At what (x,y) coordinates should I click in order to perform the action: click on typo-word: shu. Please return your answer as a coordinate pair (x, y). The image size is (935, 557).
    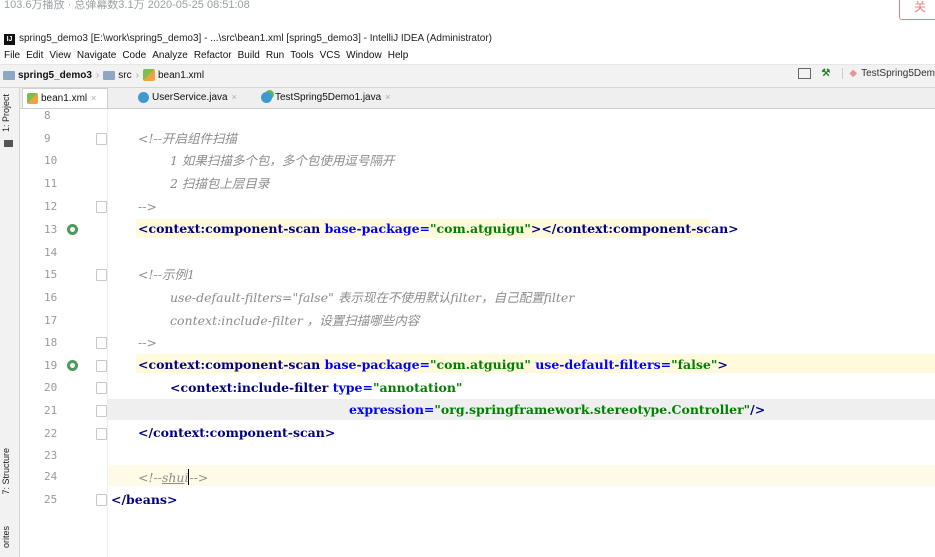
    Looking at the image, I should click on (173, 477).